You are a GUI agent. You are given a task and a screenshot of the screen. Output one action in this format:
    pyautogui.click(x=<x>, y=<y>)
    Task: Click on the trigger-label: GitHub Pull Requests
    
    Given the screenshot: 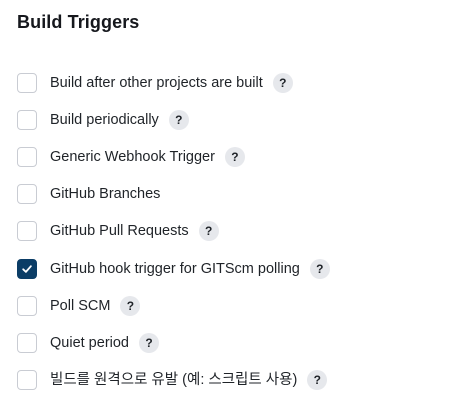 What is the action you would take?
    pyautogui.click(x=119, y=231)
    